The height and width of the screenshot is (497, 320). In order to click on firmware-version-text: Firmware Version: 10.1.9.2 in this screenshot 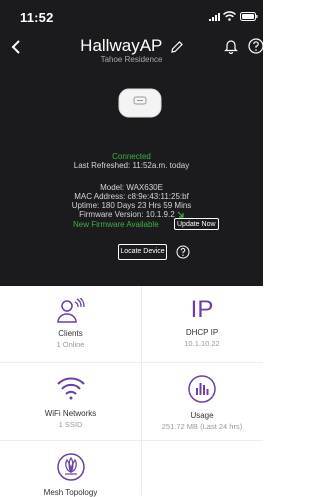, I will do `click(127, 214)`.